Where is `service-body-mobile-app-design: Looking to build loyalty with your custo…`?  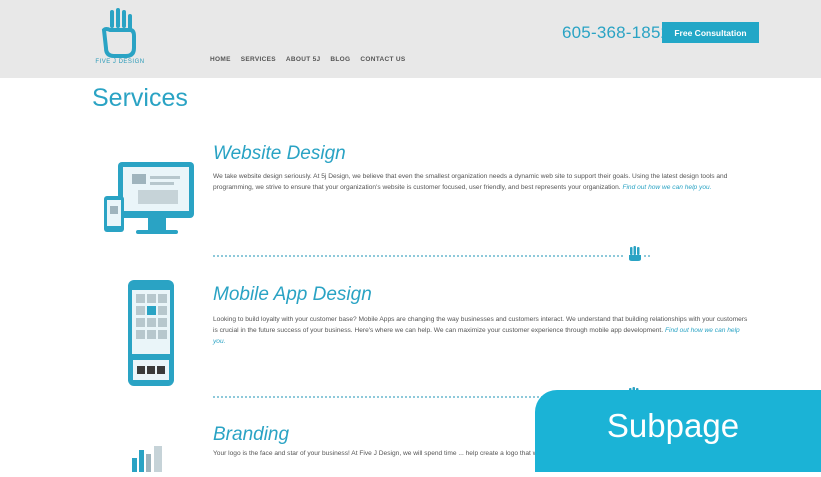
service-body-mobile-app-design: Looking to build loyalty with your custo… is located at coordinates (483, 330).